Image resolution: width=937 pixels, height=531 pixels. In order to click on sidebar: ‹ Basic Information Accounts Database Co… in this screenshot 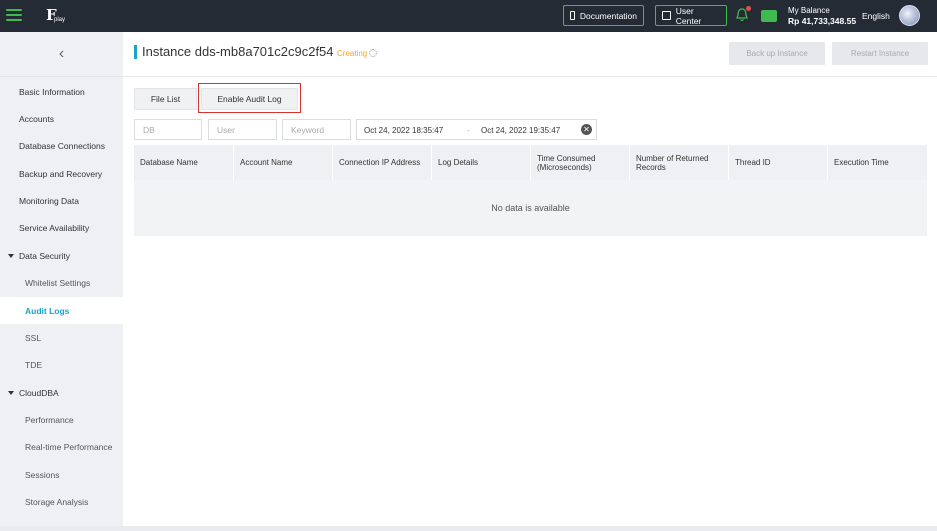, I will do `click(61, 281)`.